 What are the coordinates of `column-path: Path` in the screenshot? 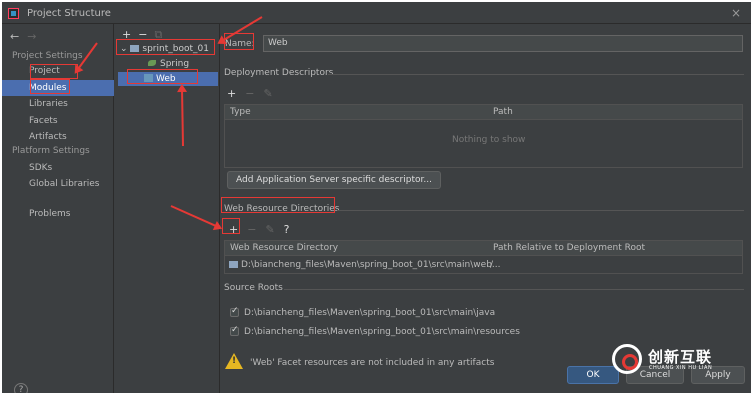 It's located at (503, 112).